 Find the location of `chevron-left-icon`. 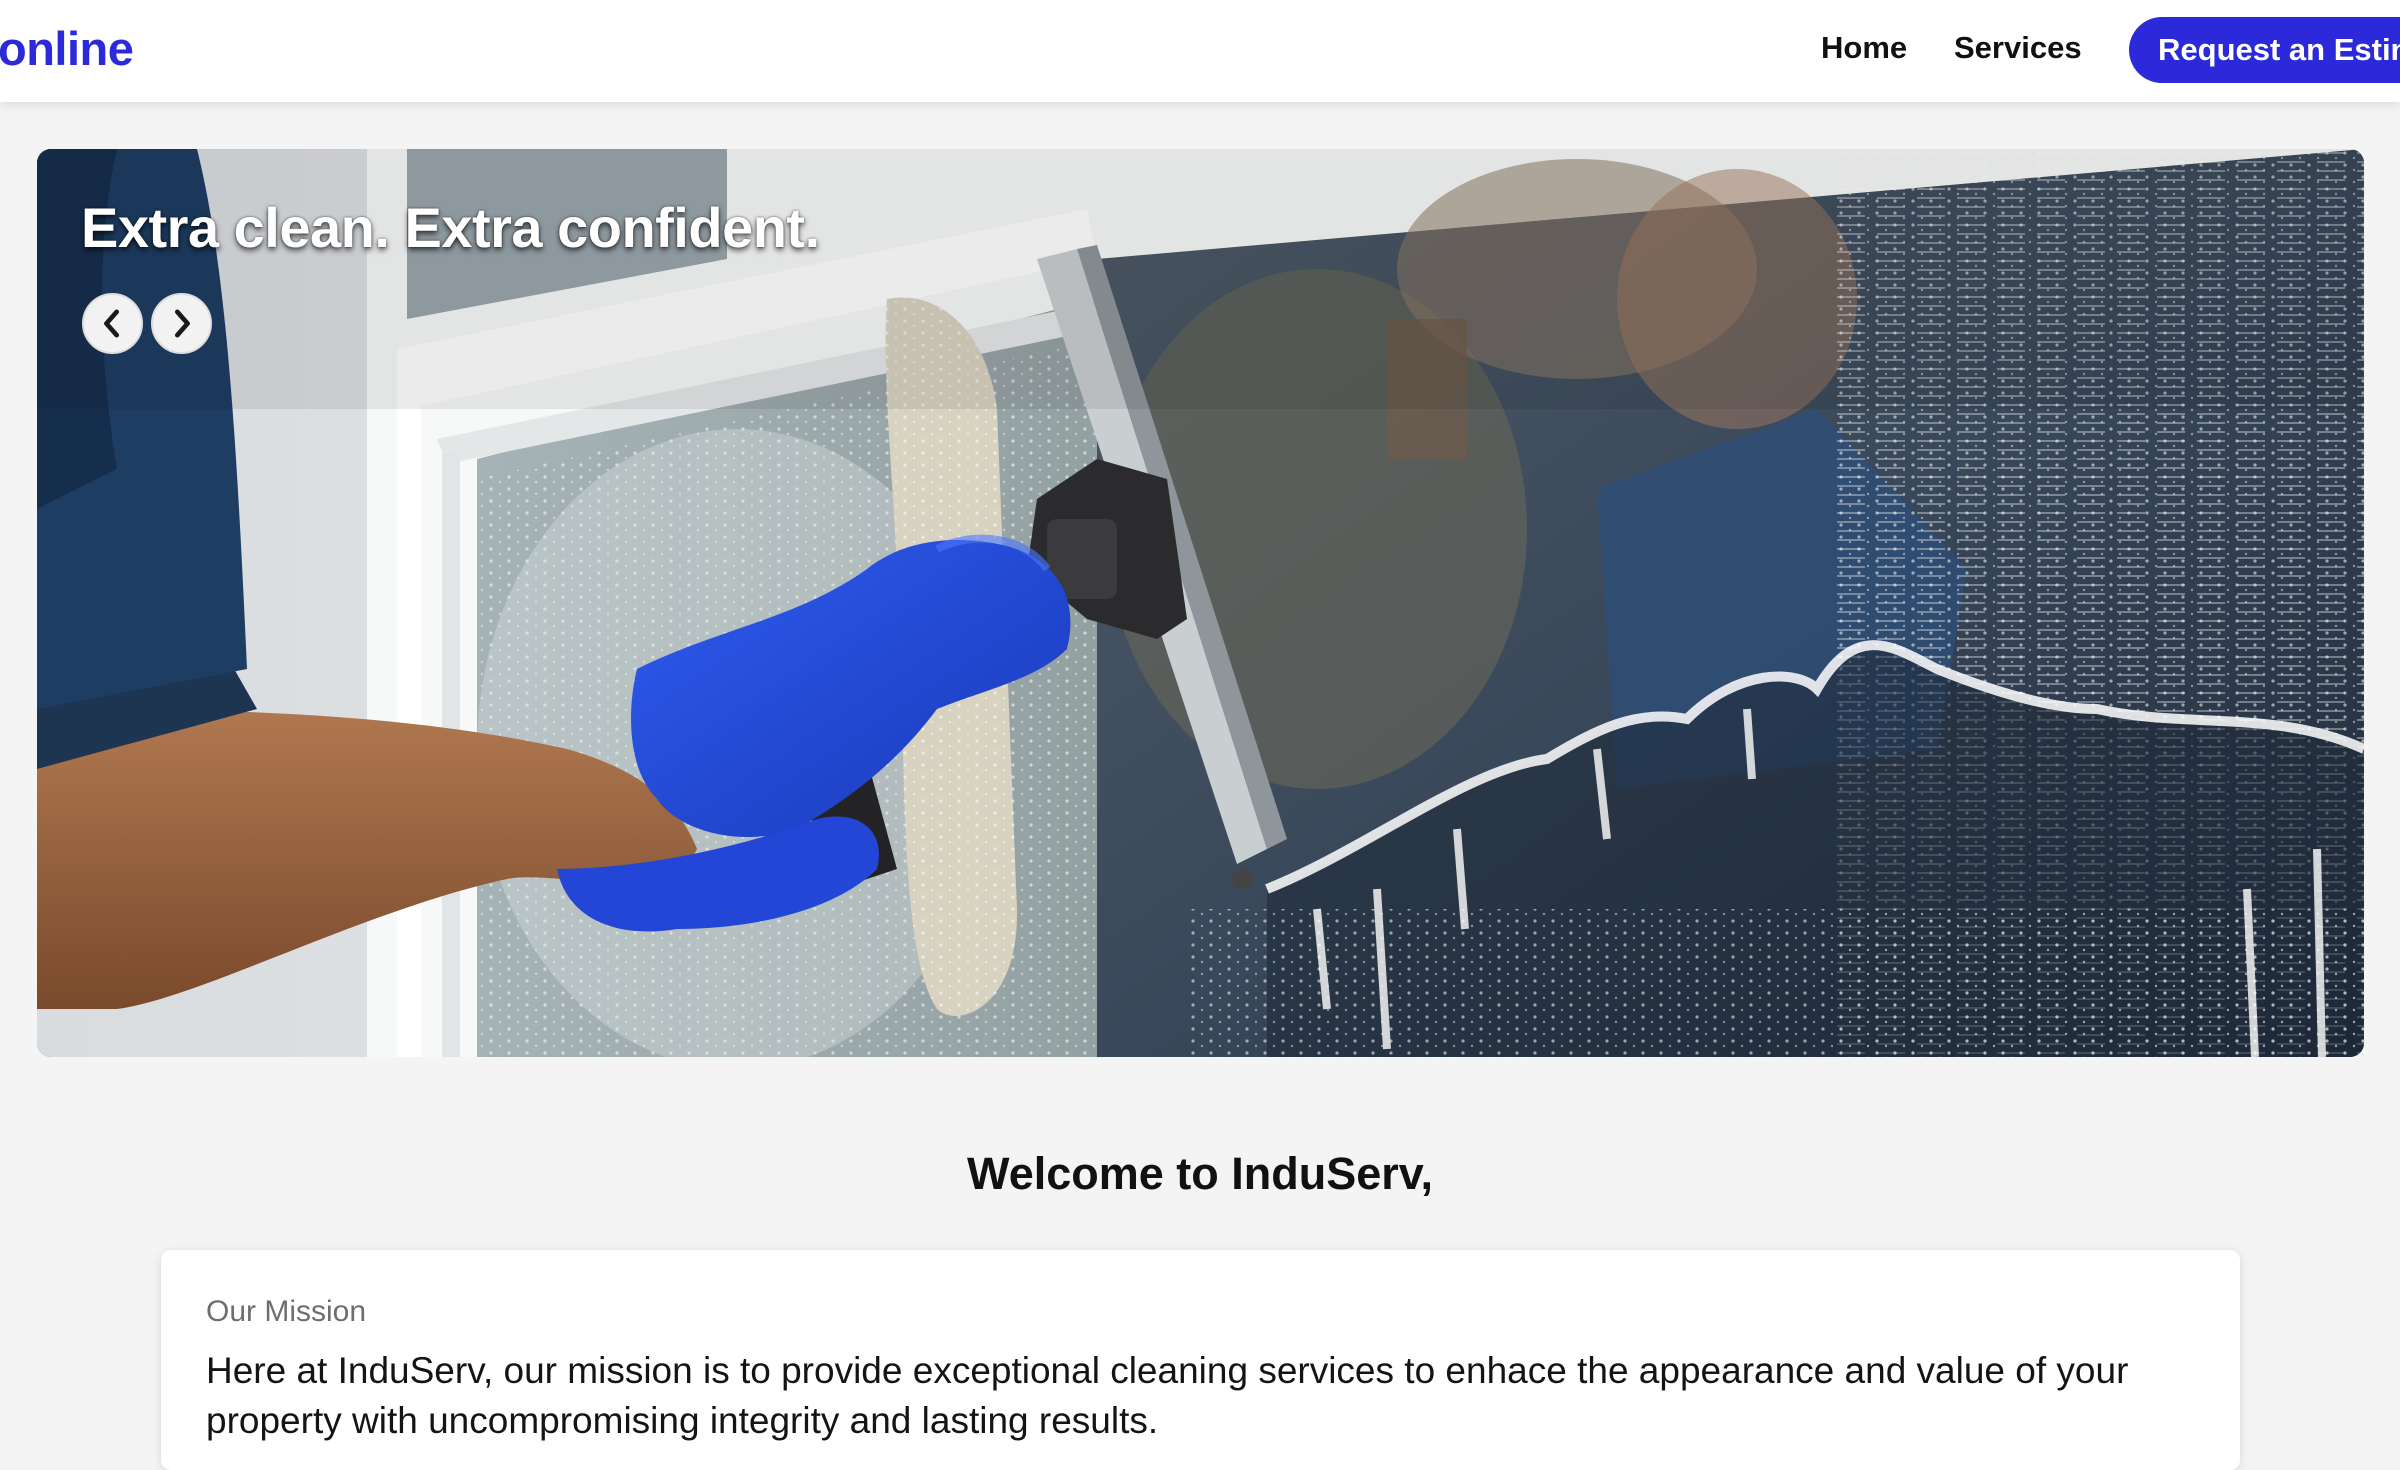

chevron-left-icon is located at coordinates (112, 323).